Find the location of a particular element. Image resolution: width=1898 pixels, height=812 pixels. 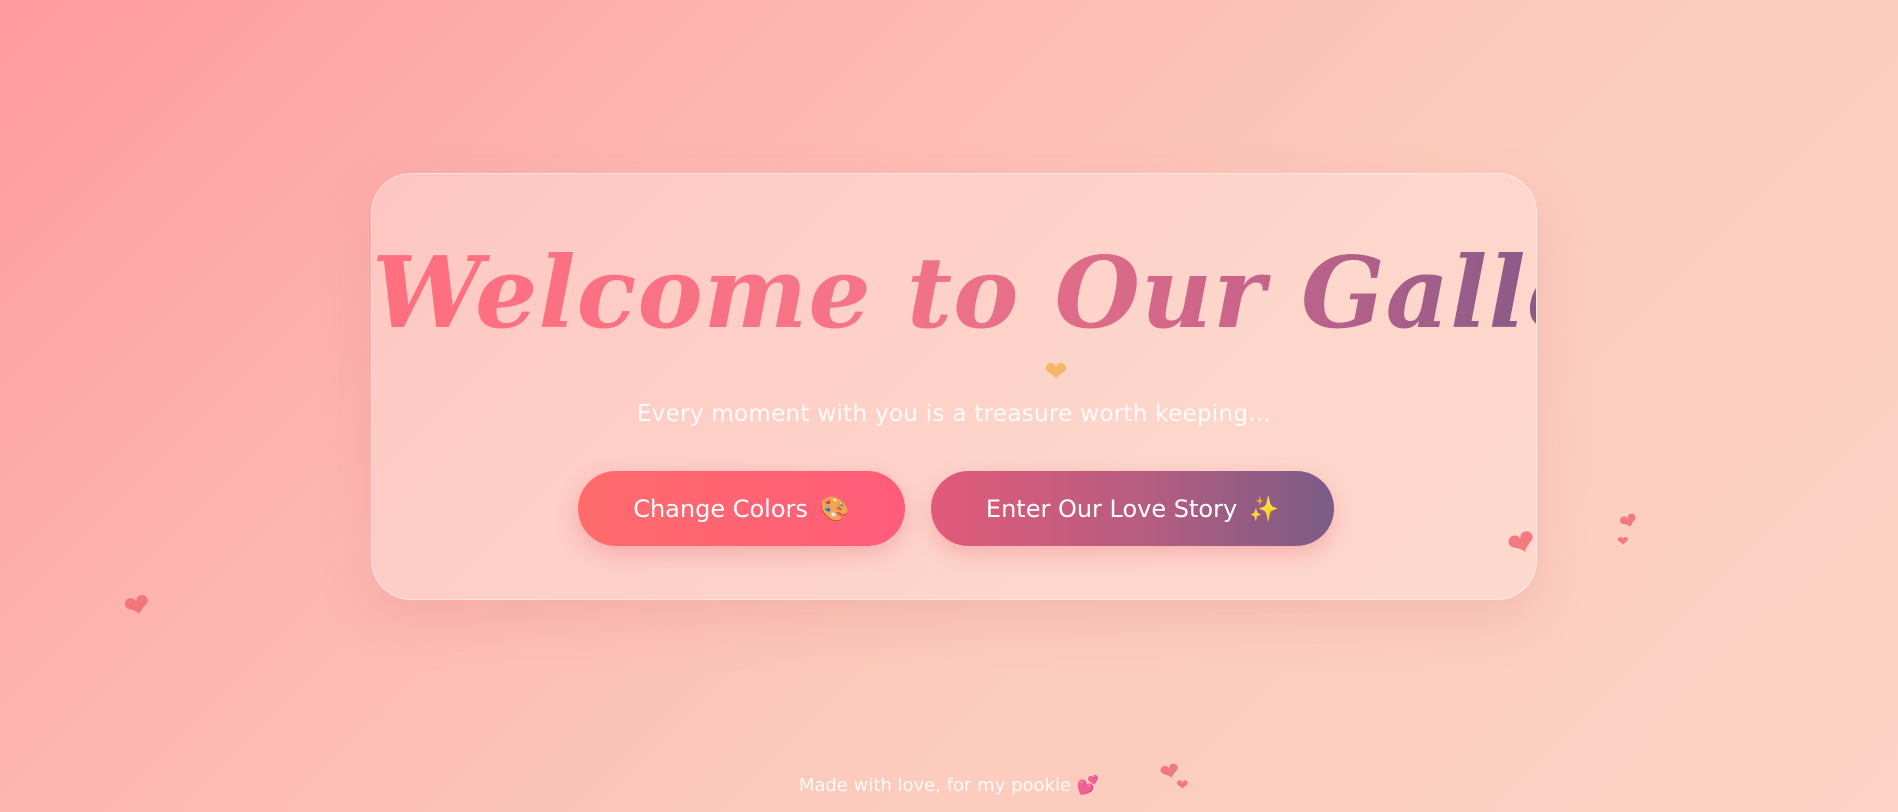

sparkles-icon: ✨ is located at coordinates (1264, 508).